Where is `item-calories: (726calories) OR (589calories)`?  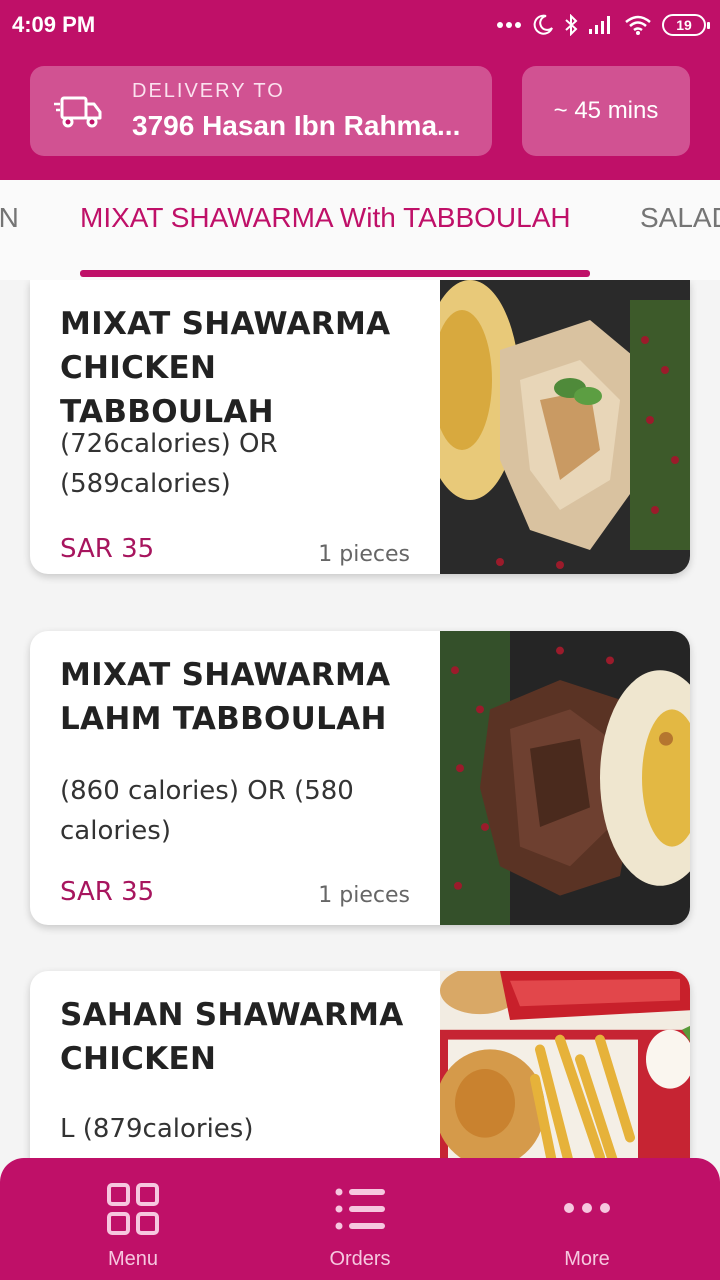
item-calories: (726calories) OR (589calories) is located at coordinates (169, 464).